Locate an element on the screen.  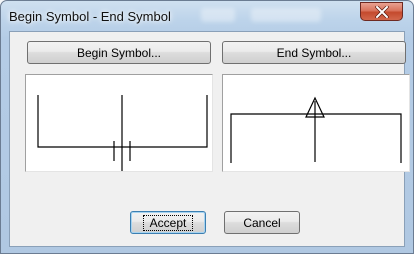
tick-marks-symbol-icon is located at coordinates (122, 133).